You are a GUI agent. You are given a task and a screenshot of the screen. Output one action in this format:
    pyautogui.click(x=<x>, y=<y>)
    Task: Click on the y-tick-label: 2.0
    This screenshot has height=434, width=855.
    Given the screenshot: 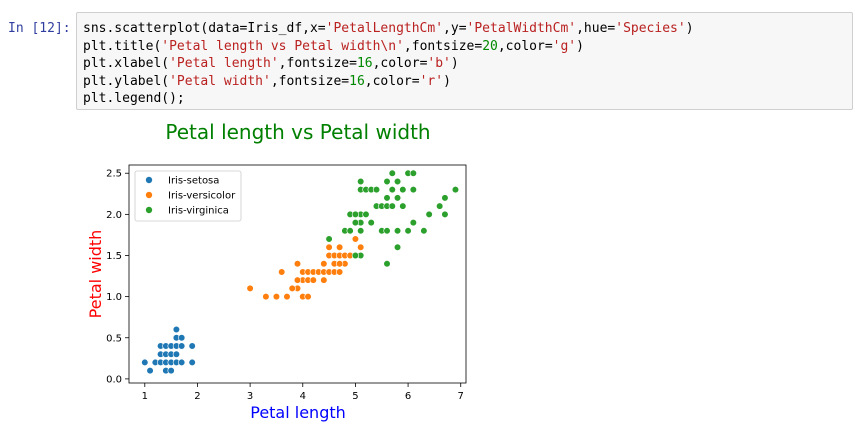 What is the action you would take?
    pyautogui.click(x=114, y=215)
    